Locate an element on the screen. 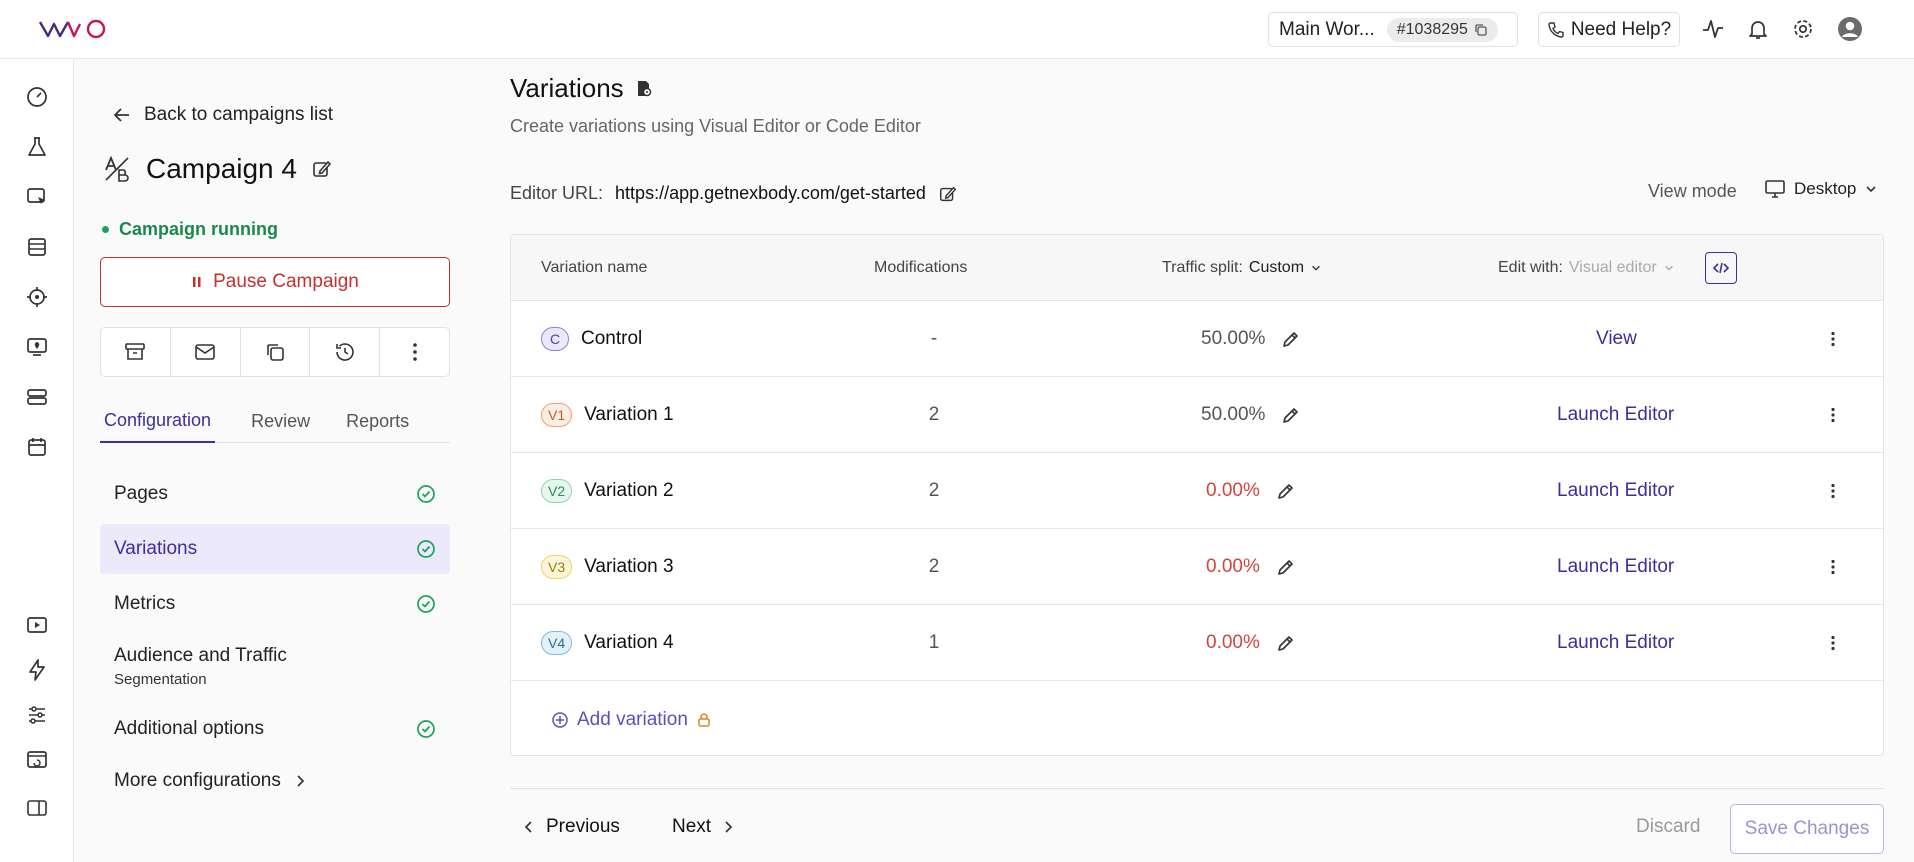  server-icon is located at coordinates (37, 397).